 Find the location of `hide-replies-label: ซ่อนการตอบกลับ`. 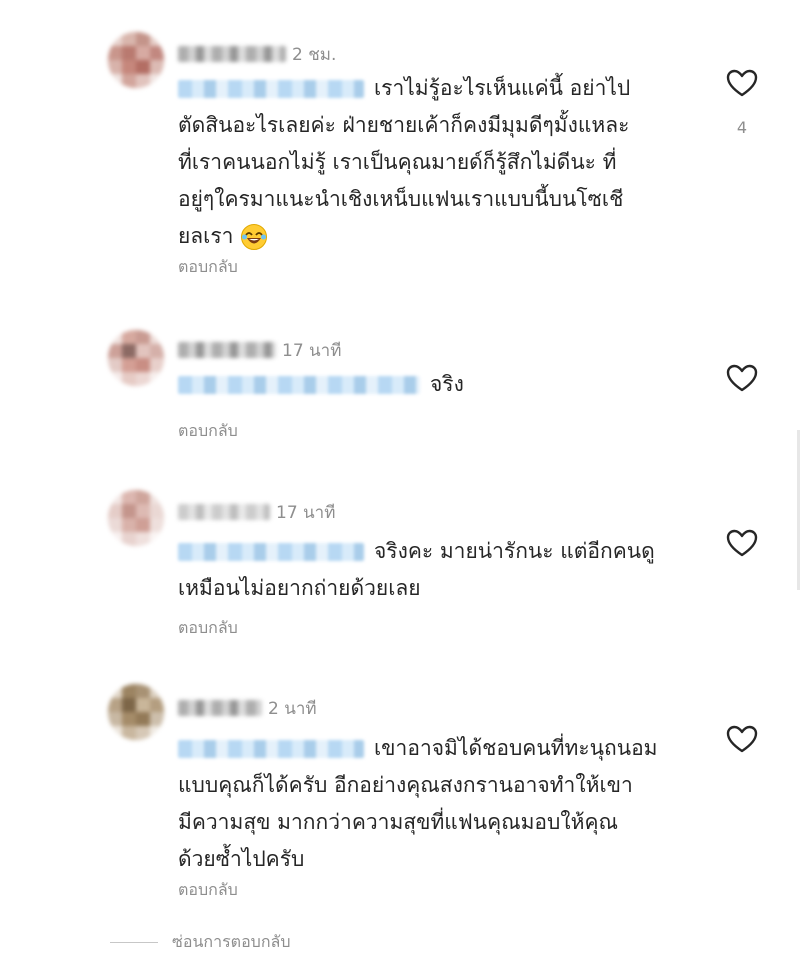

hide-replies-label: ซ่อนการตอบกลับ is located at coordinates (231, 941).